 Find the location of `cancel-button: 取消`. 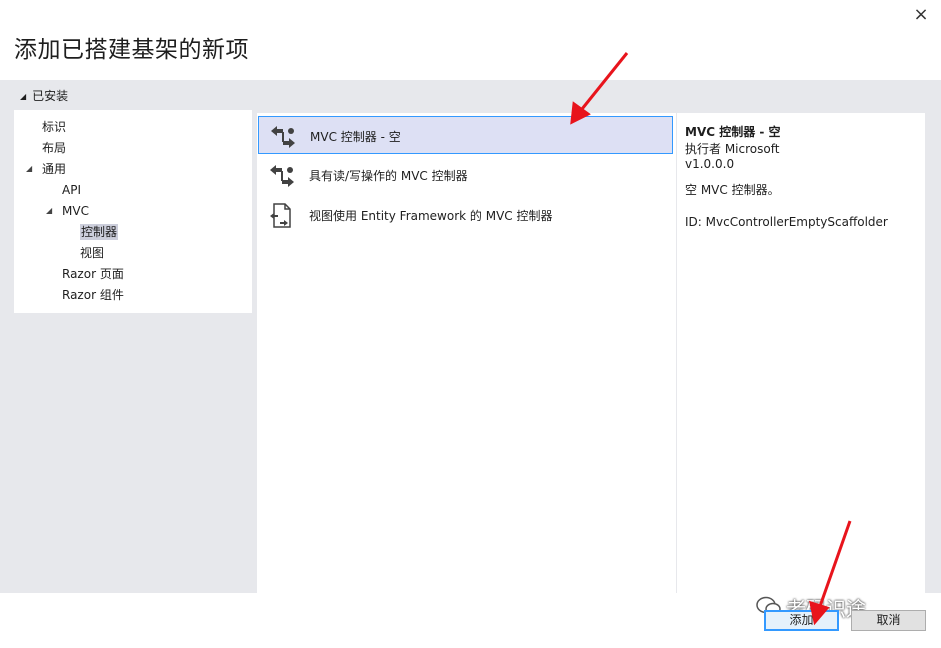

cancel-button: 取消 is located at coordinates (888, 620).